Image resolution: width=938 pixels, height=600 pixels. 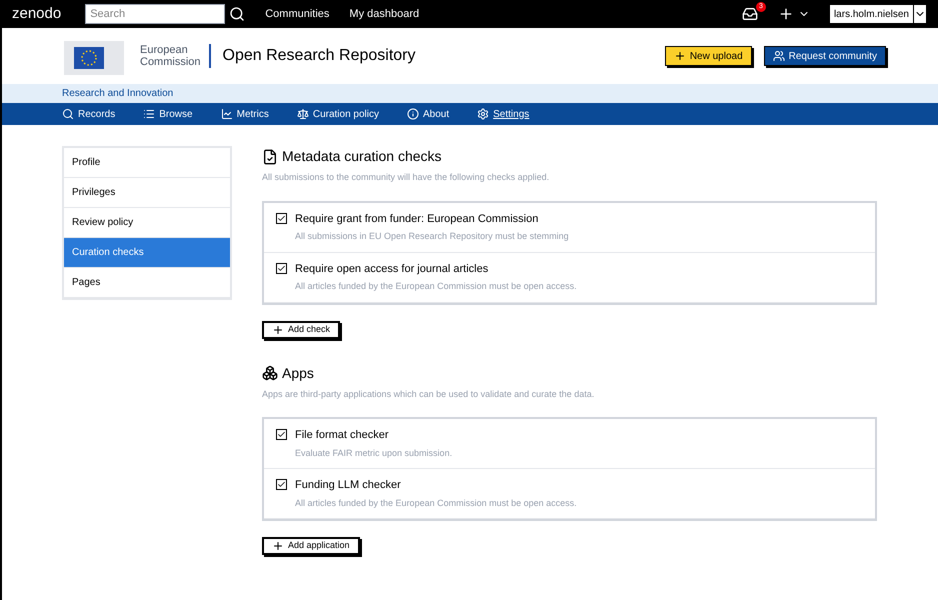 What do you see at coordinates (373, 453) in the screenshot?
I see `check-description: Evaluate FAIR metric upon submission.` at bounding box center [373, 453].